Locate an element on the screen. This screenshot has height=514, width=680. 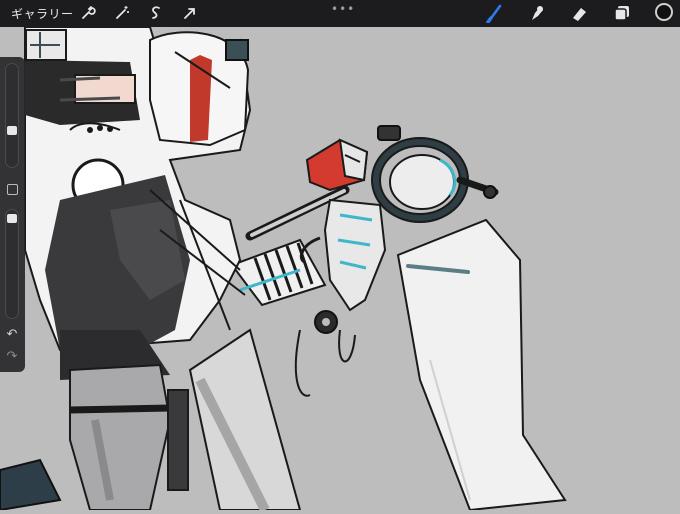
selection-icon is located at coordinates (156, 13).